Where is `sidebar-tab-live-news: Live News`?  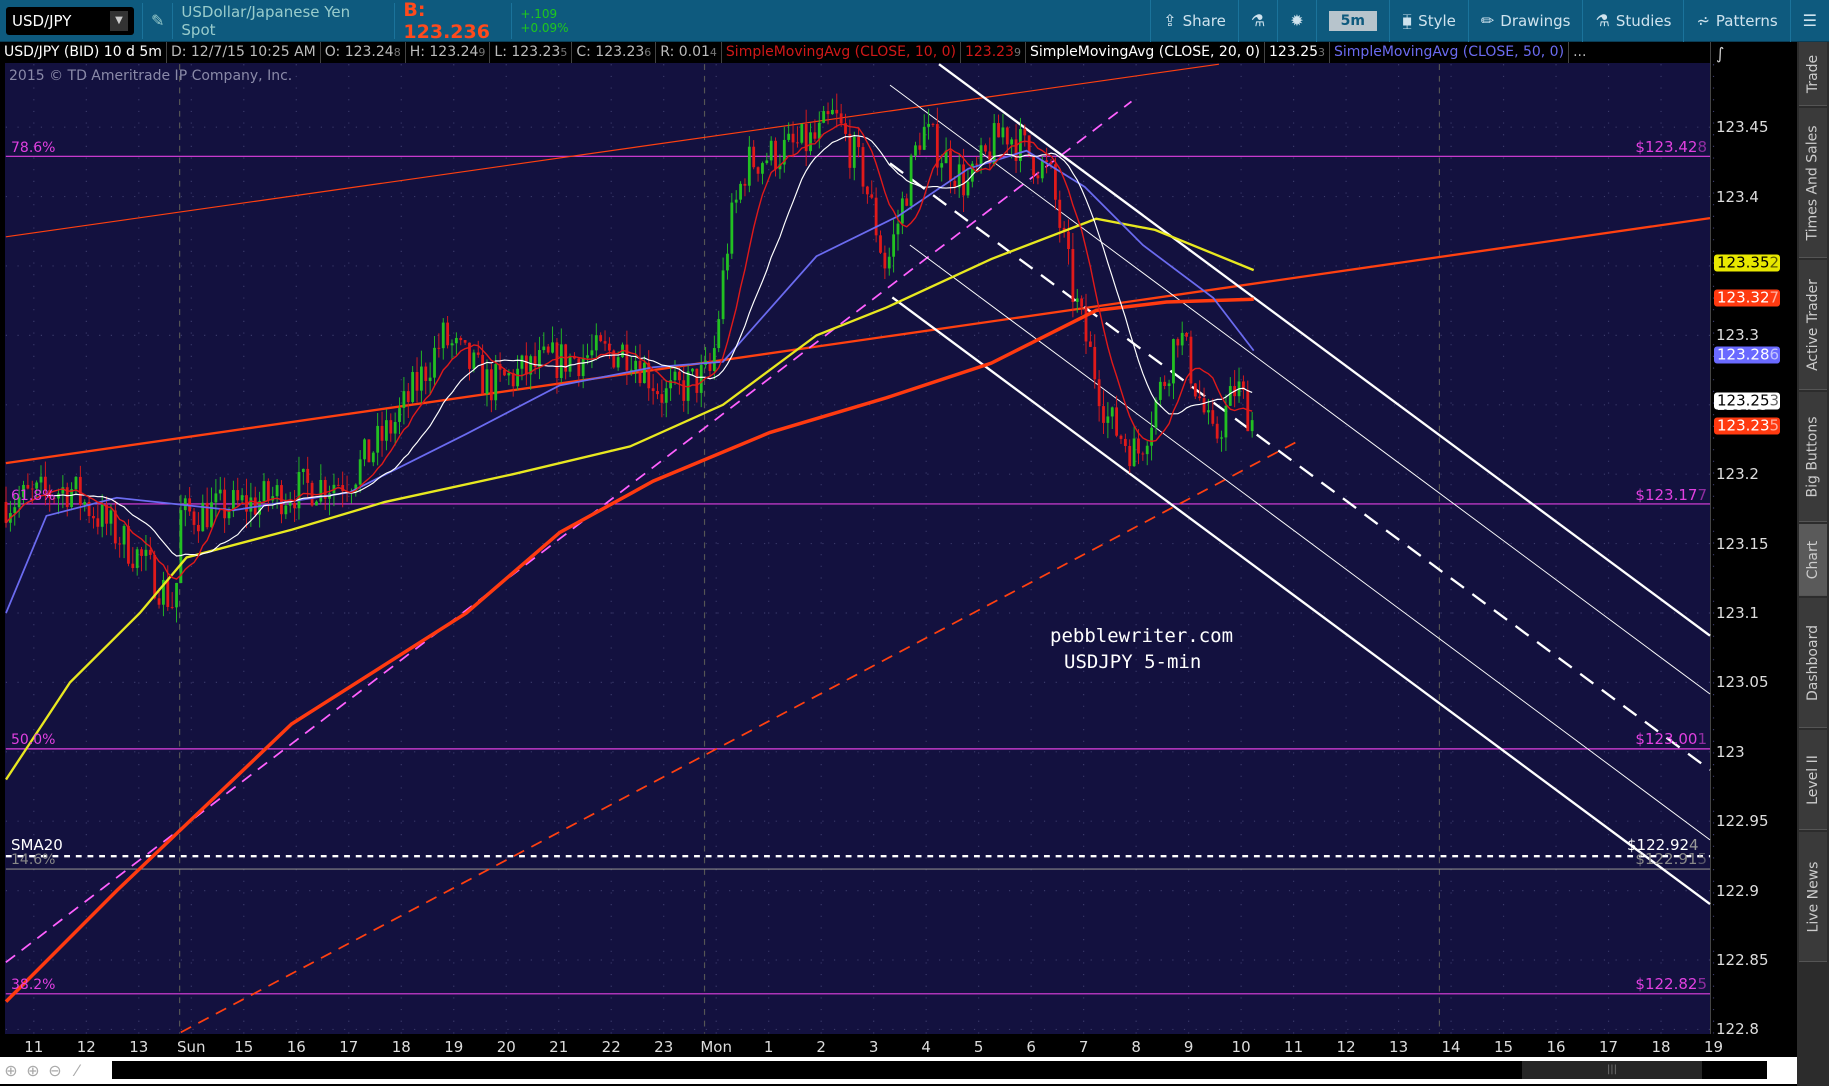 sidebar-tab-live-news: Live News is located at coordinates (1813, 897).